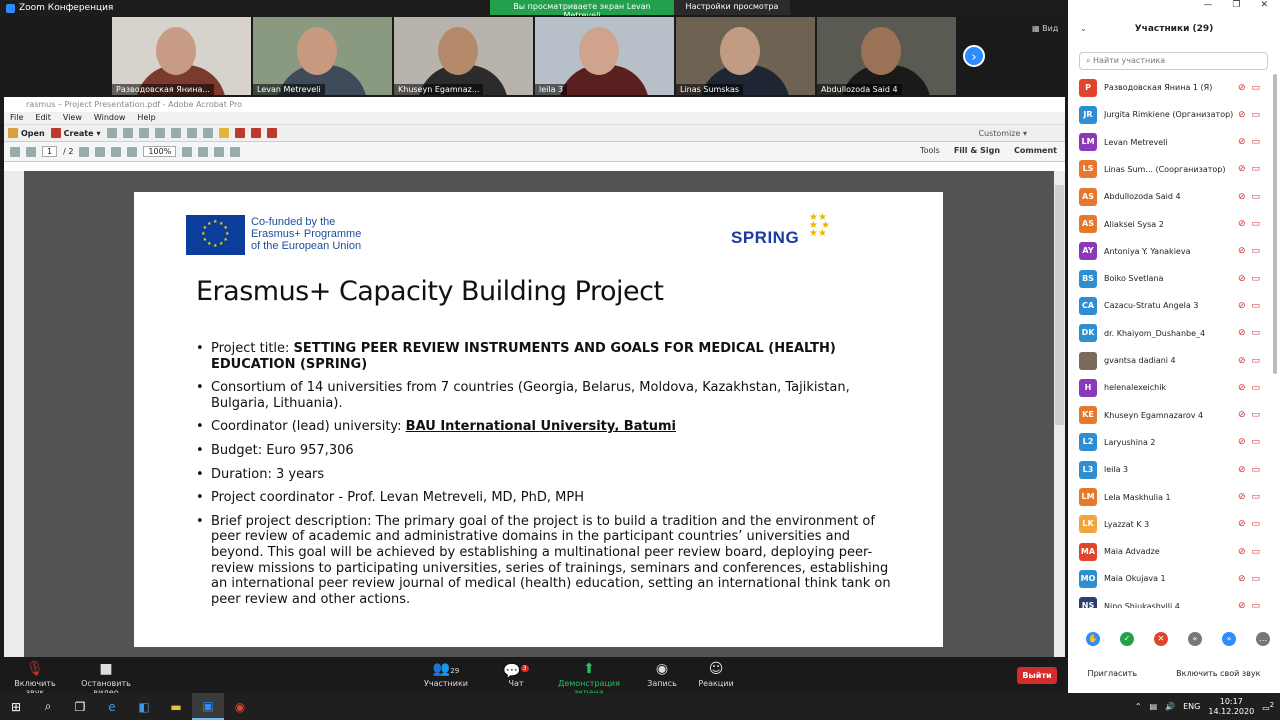 The image size is (1280, 720). I want to click on page-number-input: 1, so click(50, 151).